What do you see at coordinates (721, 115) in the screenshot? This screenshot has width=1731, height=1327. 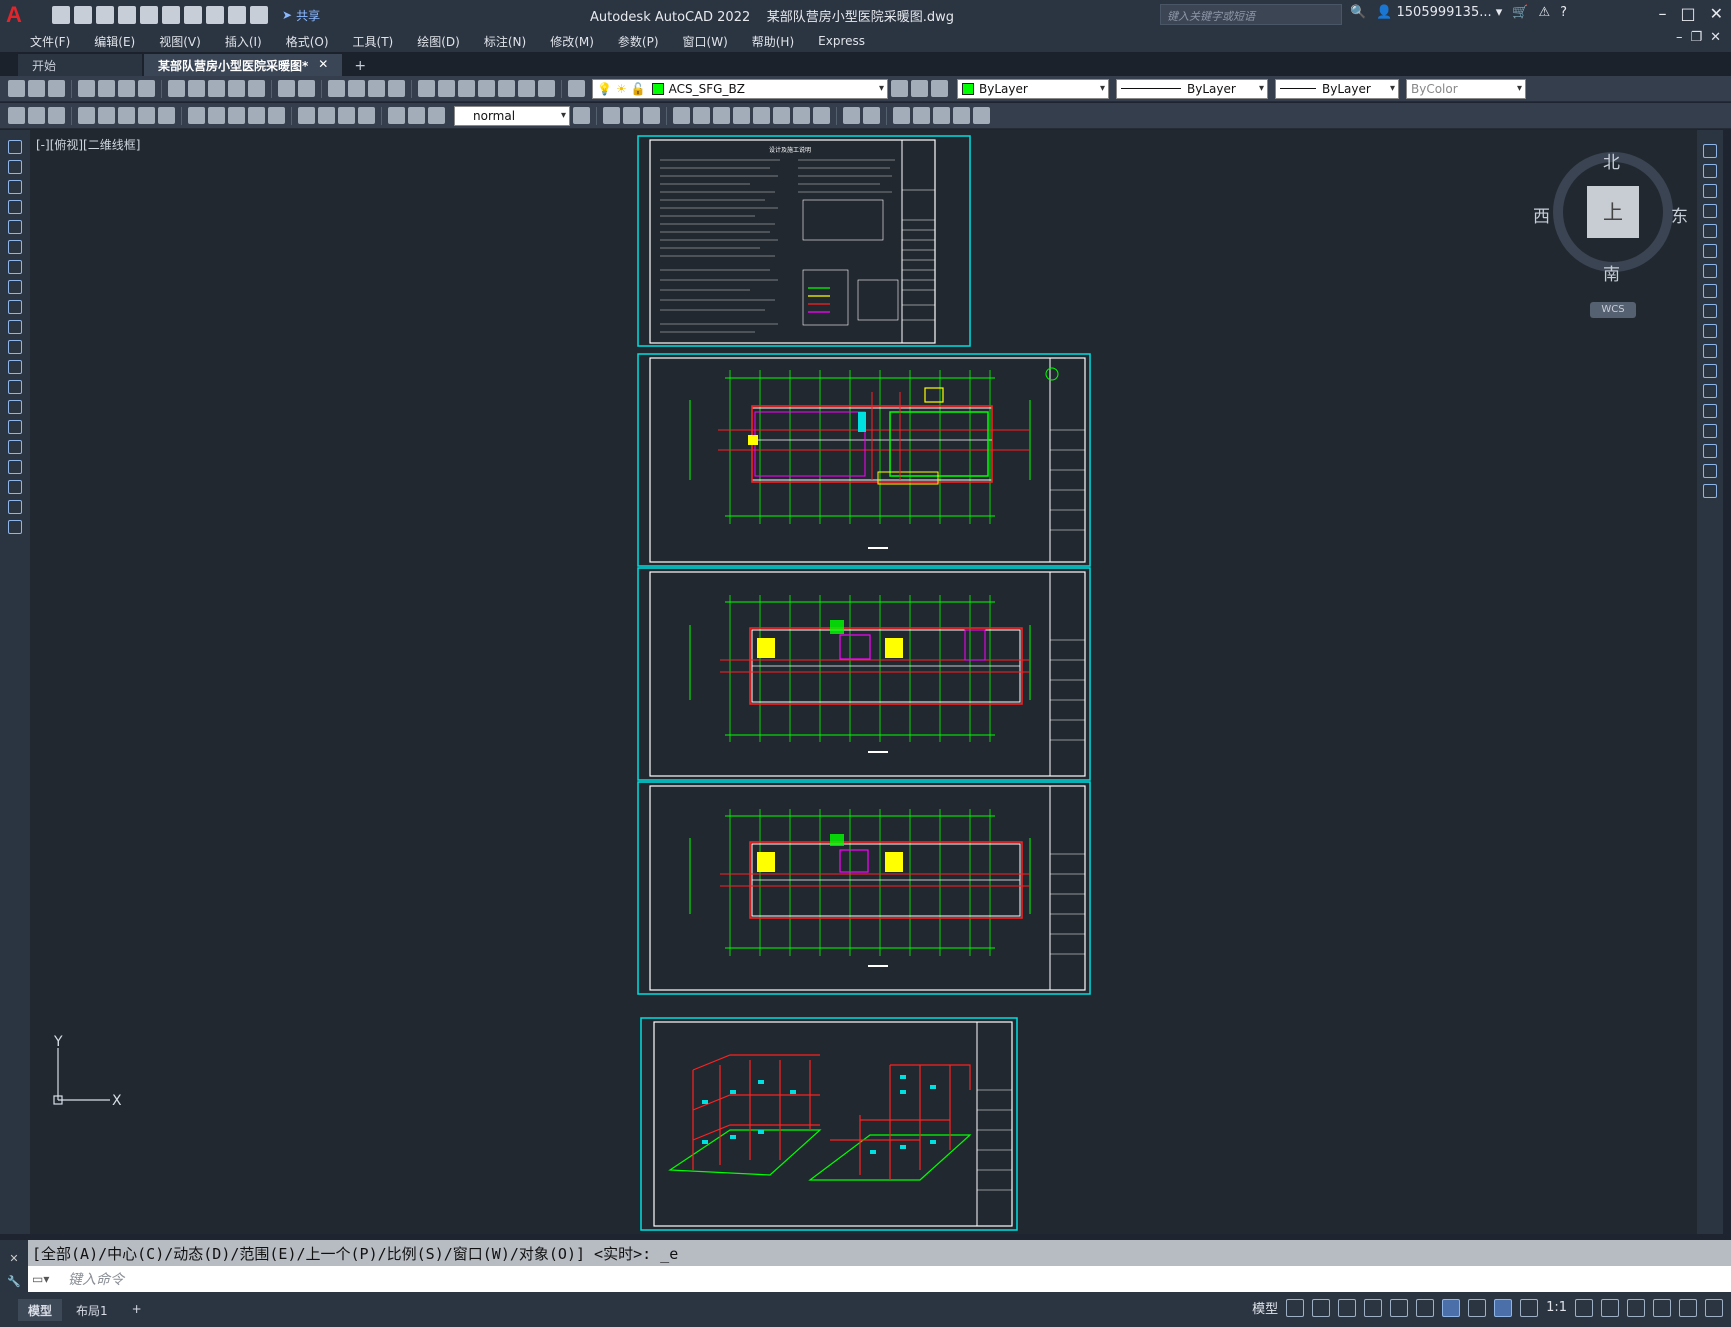 I see `offset-faces-icon` at bounding box center [721, 115].